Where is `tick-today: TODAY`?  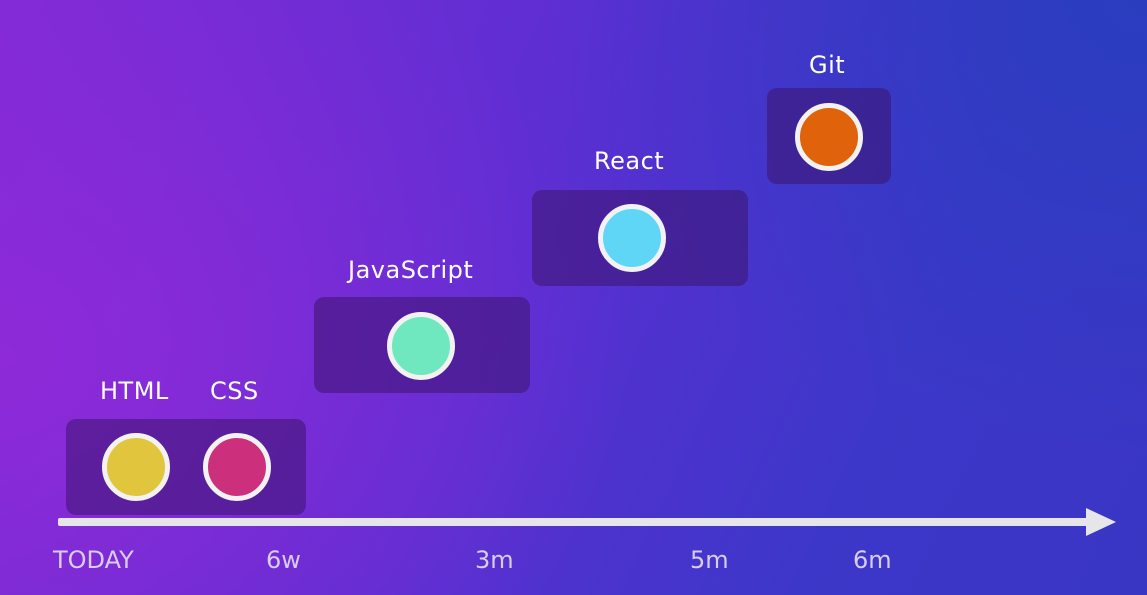
tick-today: TODAY is located at coordinates (93, 560).